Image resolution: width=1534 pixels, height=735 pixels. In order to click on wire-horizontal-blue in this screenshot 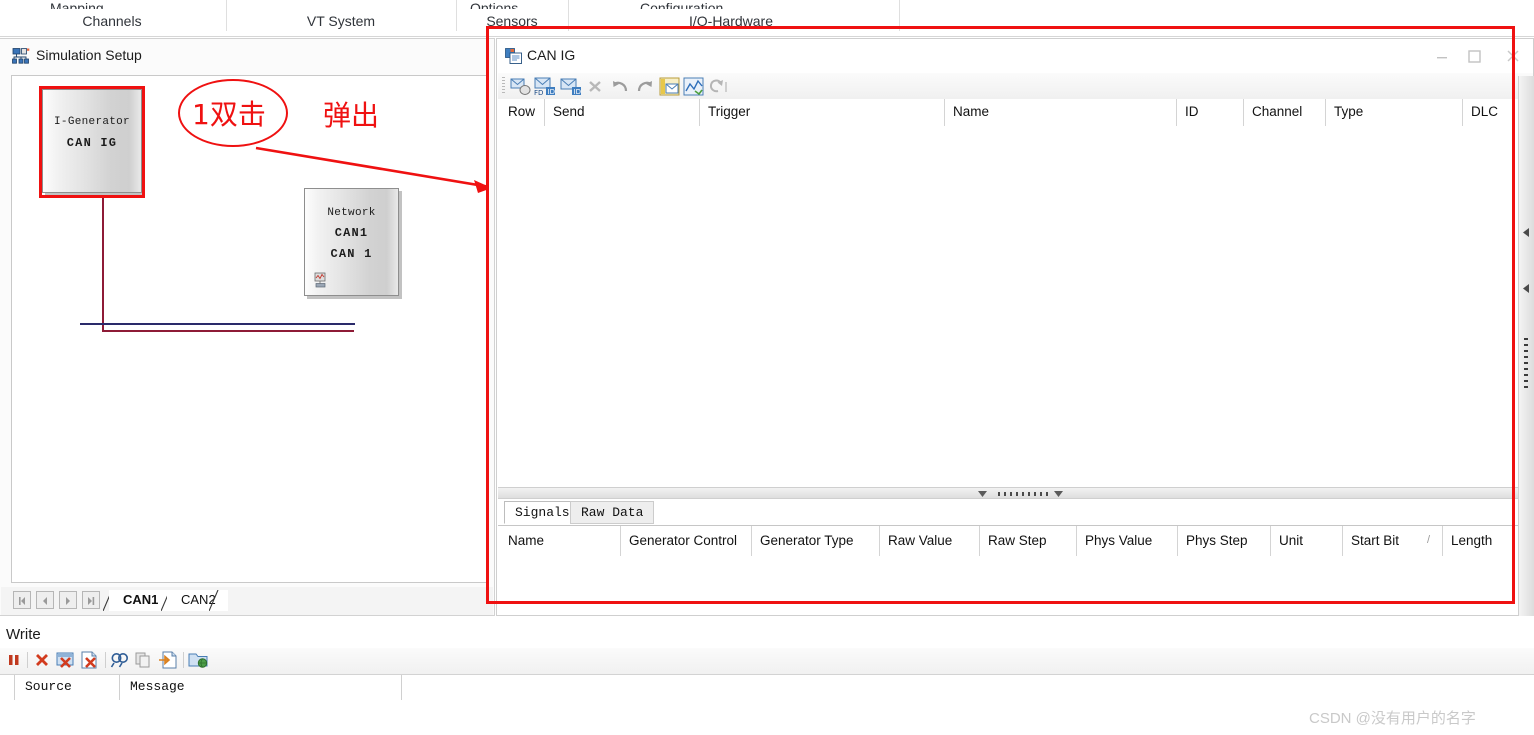, I will do `click(217, 324)`.